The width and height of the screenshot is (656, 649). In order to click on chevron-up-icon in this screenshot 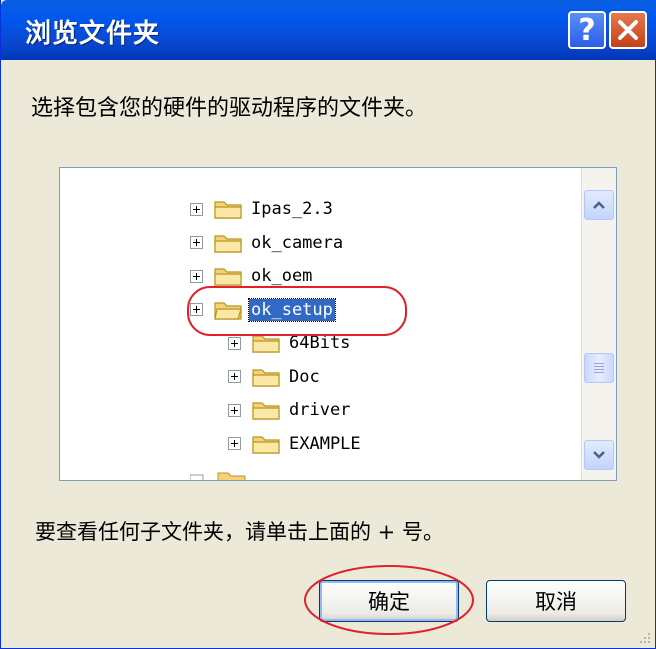, I will do `click(599, 205)`.